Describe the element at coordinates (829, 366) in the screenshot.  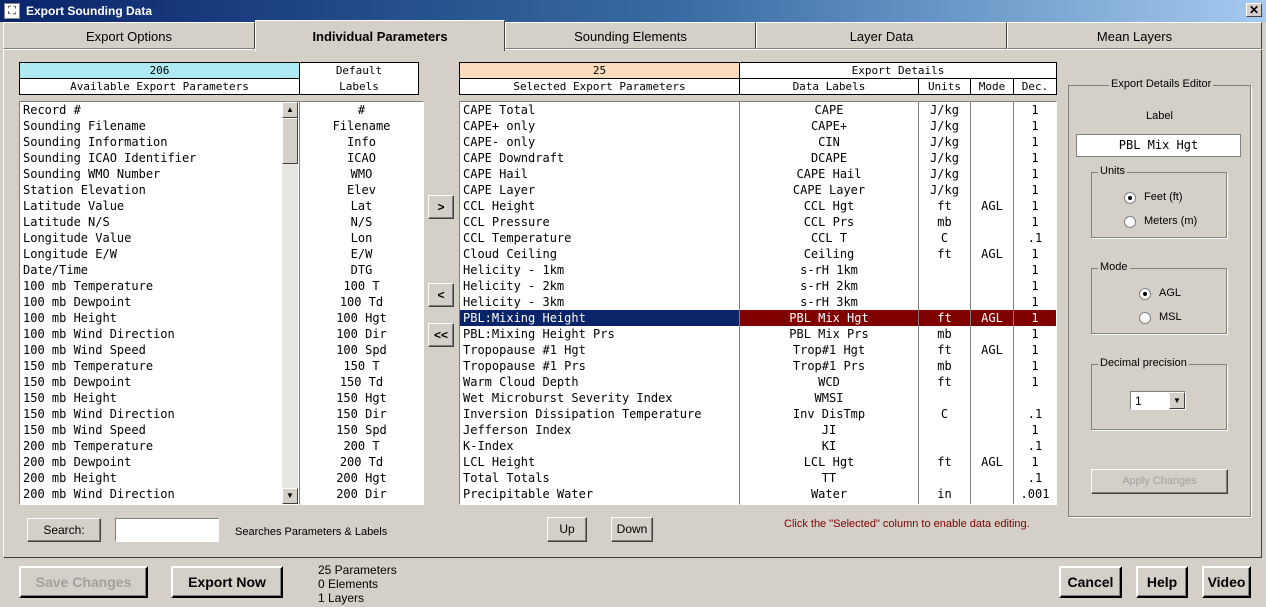
I see `data-label-cell: Trop#1 Prs` at that location.